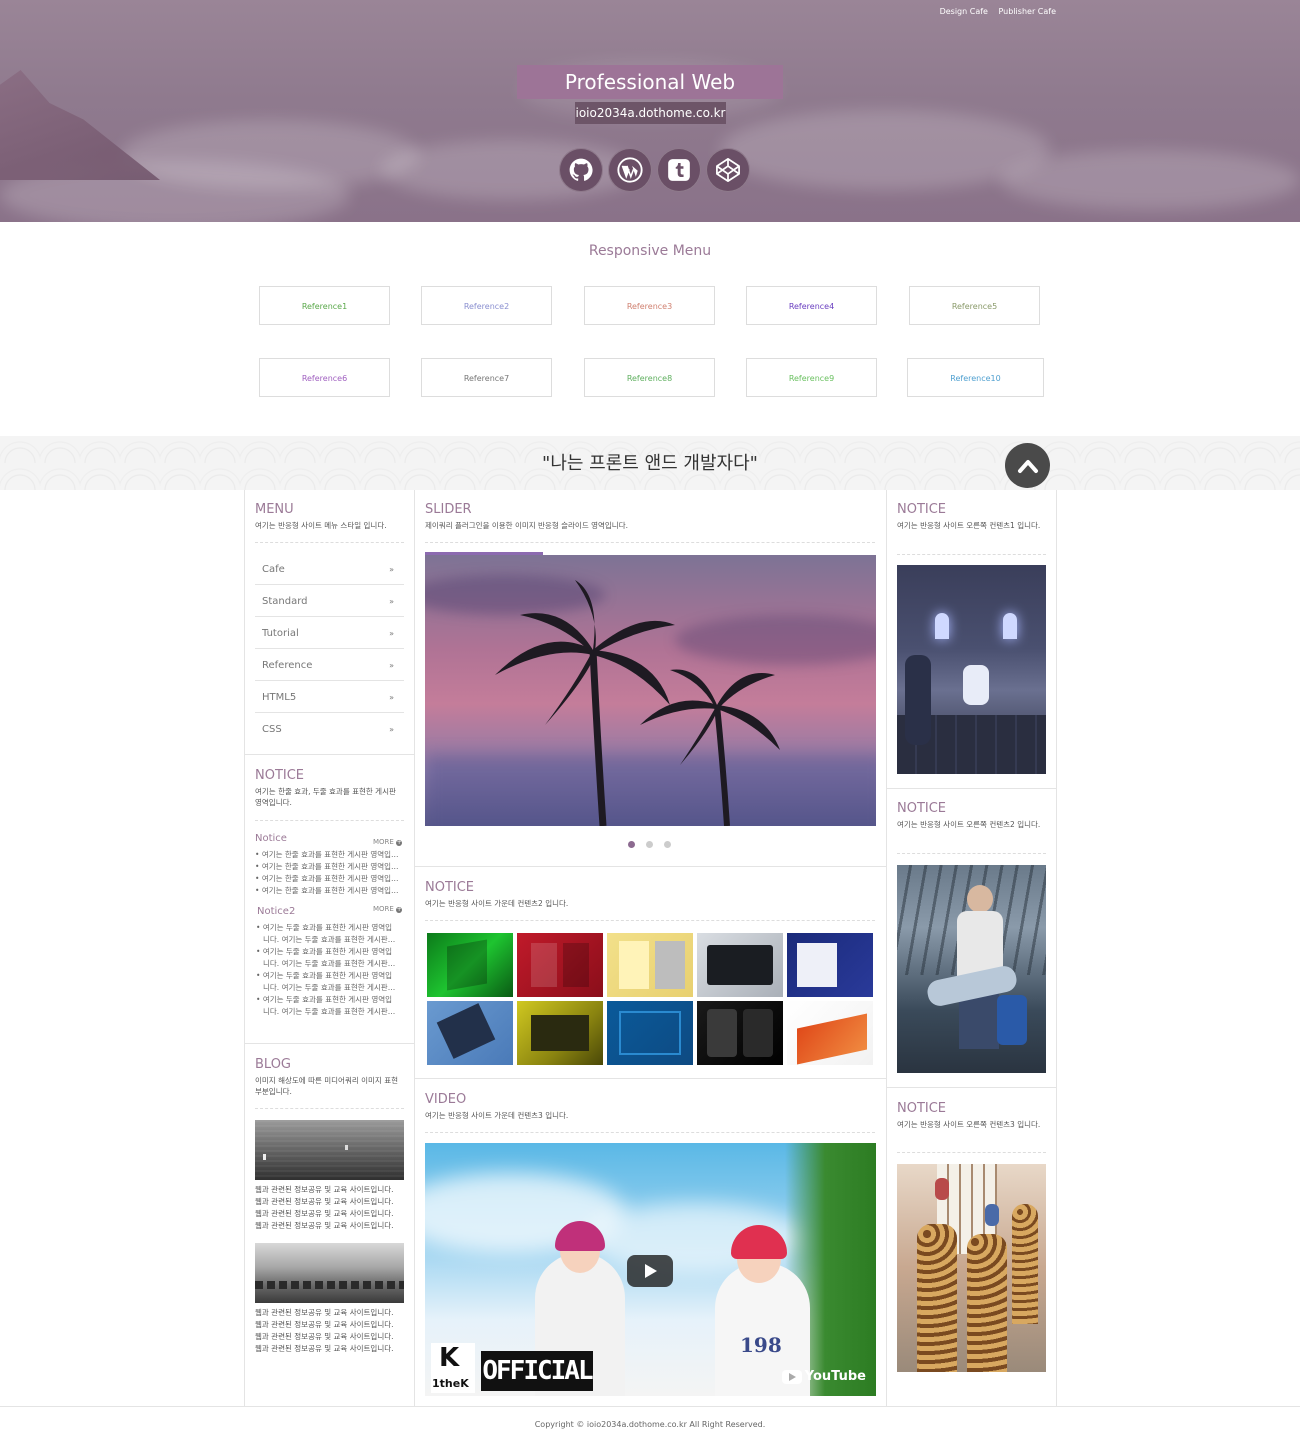 This screenshot has height=1446, width=1300. What do you see at coordinates (526, 525) in the screenshot?
I see `slider-desc: 제이쿼리 플러그인을 이용한 이미지 반응형 슬라이드 영역입니다.` at bounding box center [526, 525].